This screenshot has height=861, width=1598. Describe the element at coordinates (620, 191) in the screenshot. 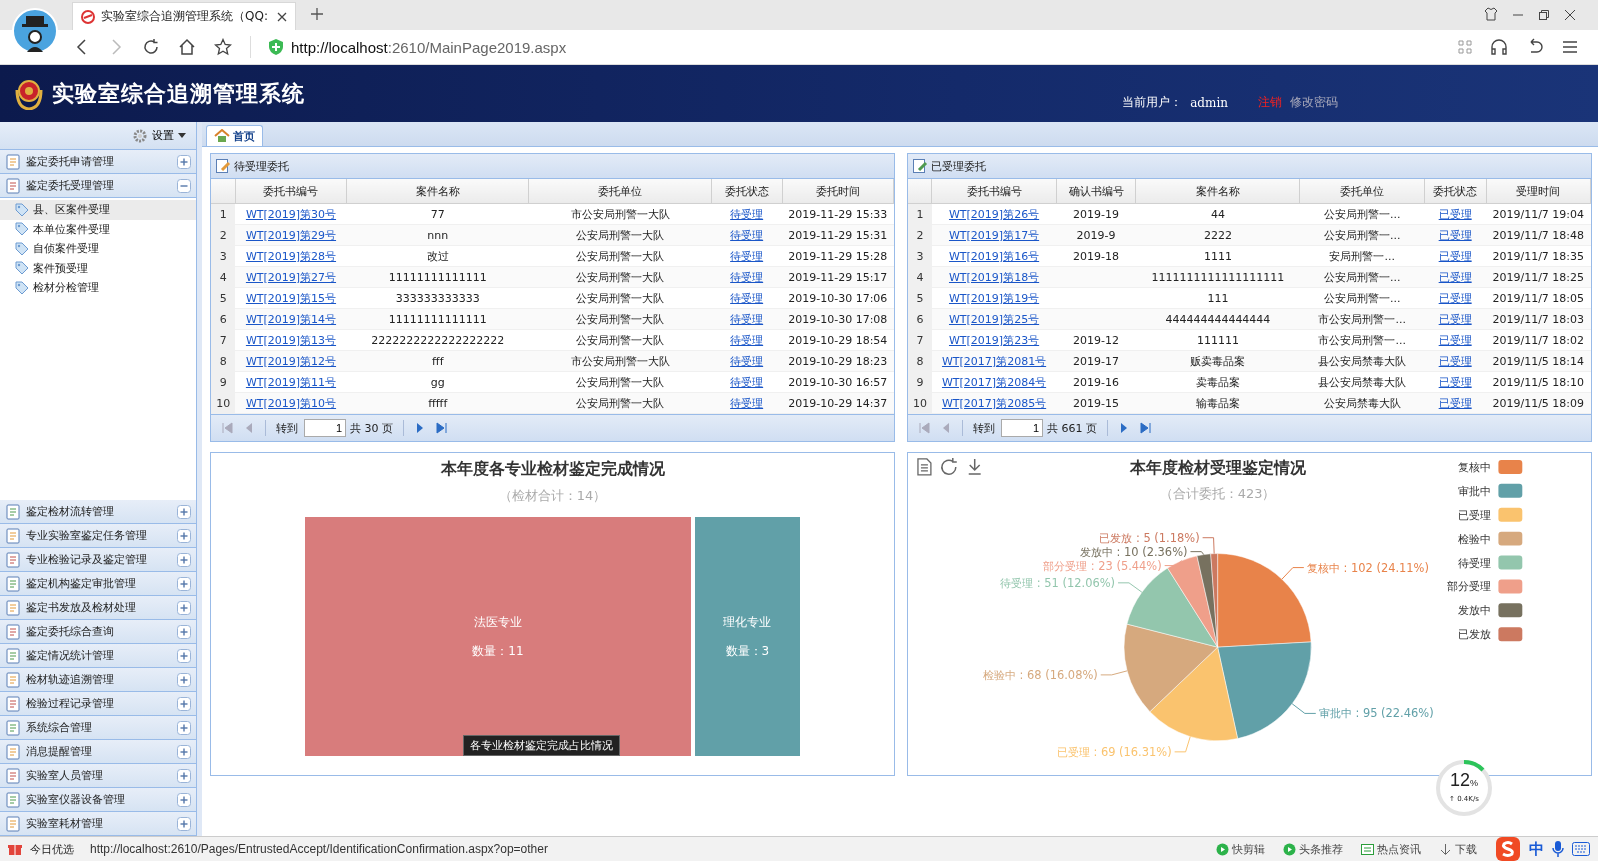

I see `column-header: 委托单位` at that location.